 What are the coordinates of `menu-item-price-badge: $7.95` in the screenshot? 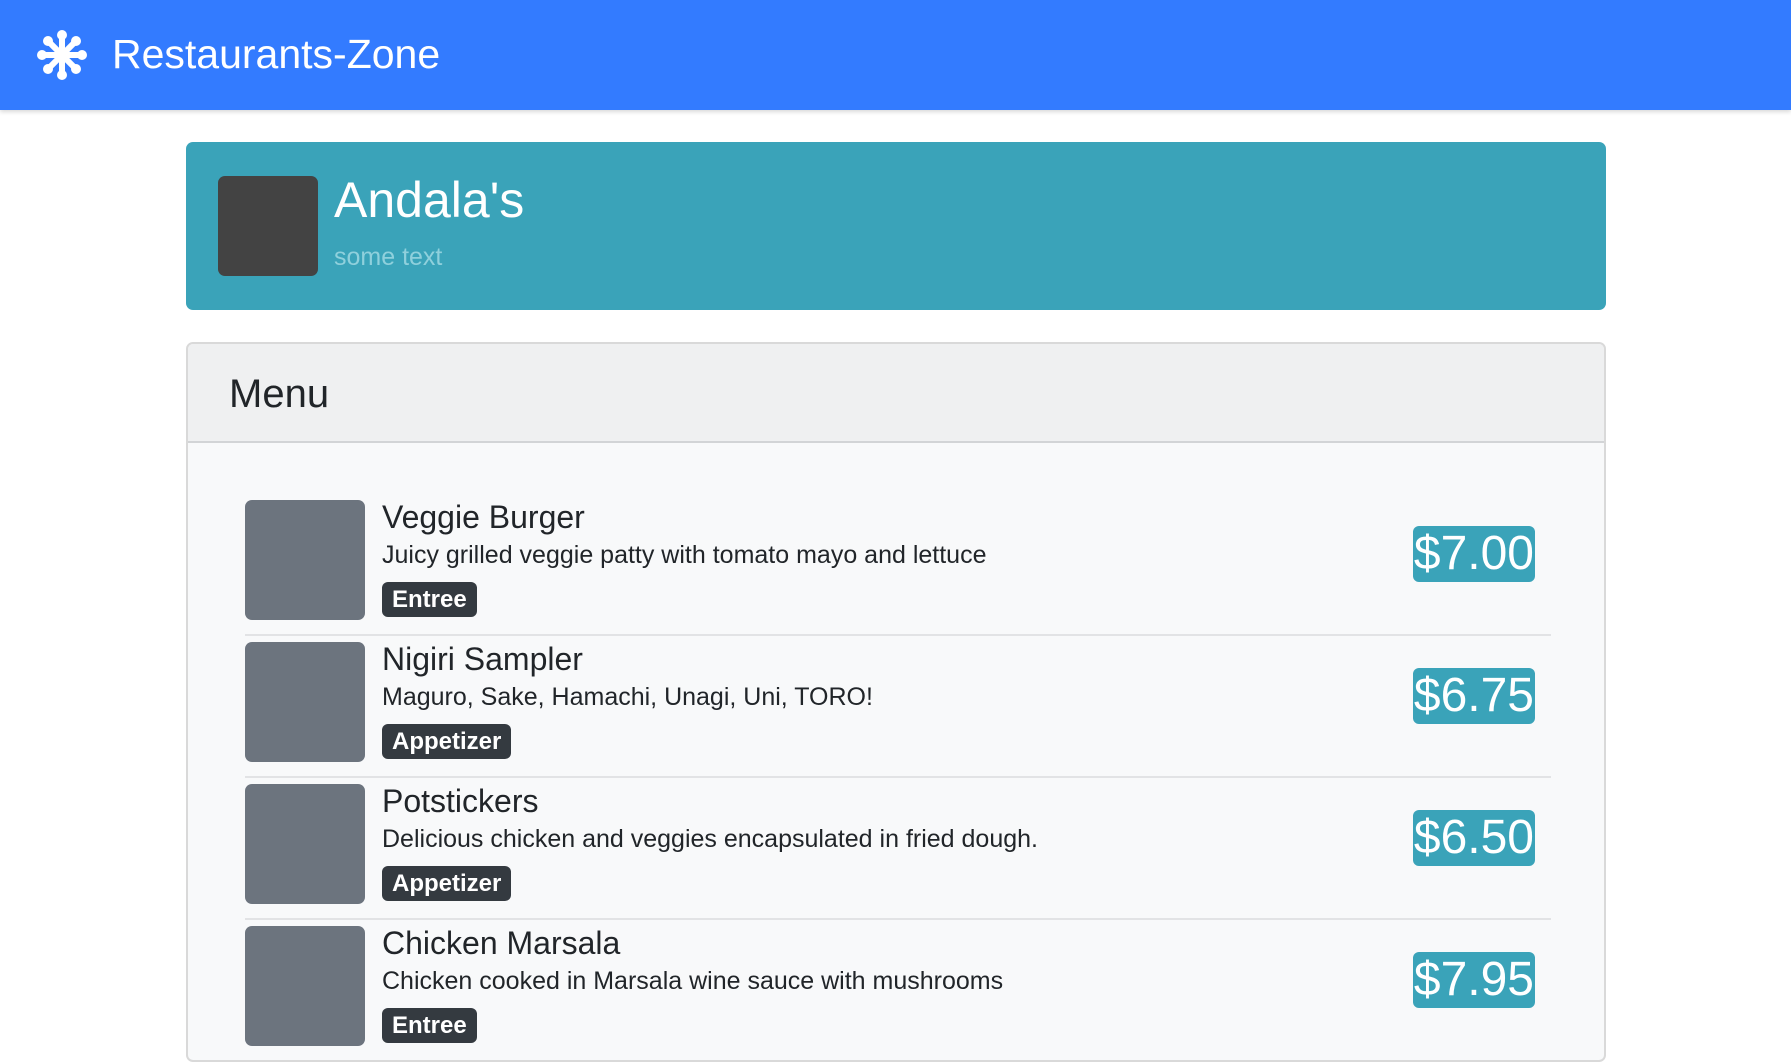 It's located at (1473, 980).